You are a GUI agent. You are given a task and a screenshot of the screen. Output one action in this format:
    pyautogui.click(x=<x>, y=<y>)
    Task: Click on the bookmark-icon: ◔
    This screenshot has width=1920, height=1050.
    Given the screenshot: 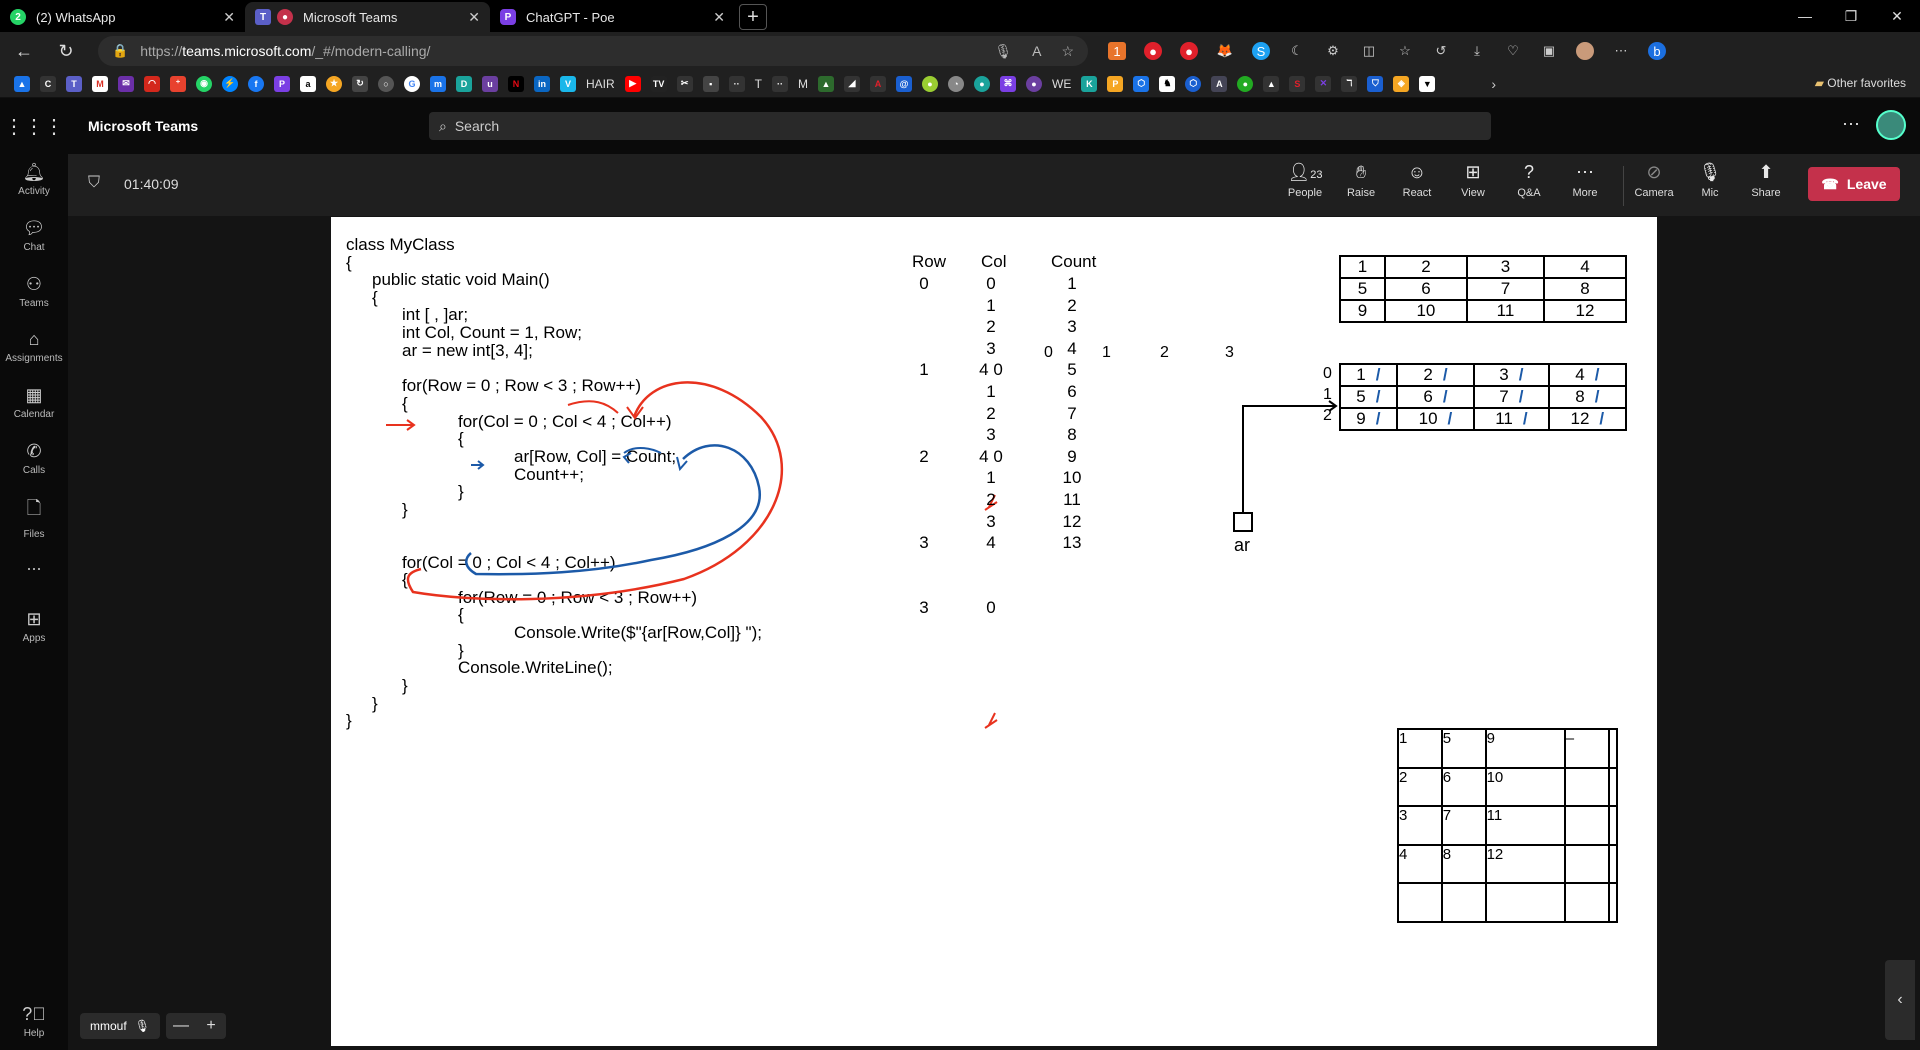 What is the action you would take?
    pyautogui.click(x=956, y=83)
    